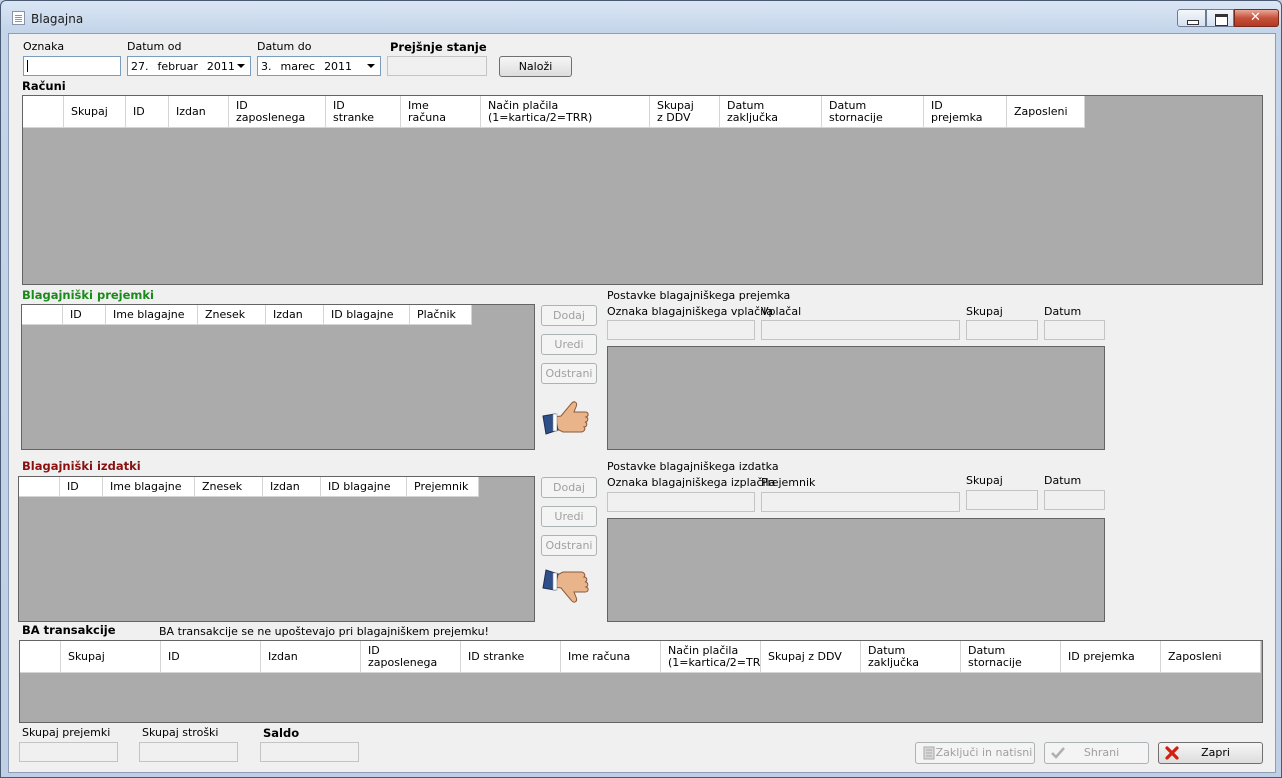  I want to click on izdatki-odstrani-button: Odstrani, so click(569, 545).